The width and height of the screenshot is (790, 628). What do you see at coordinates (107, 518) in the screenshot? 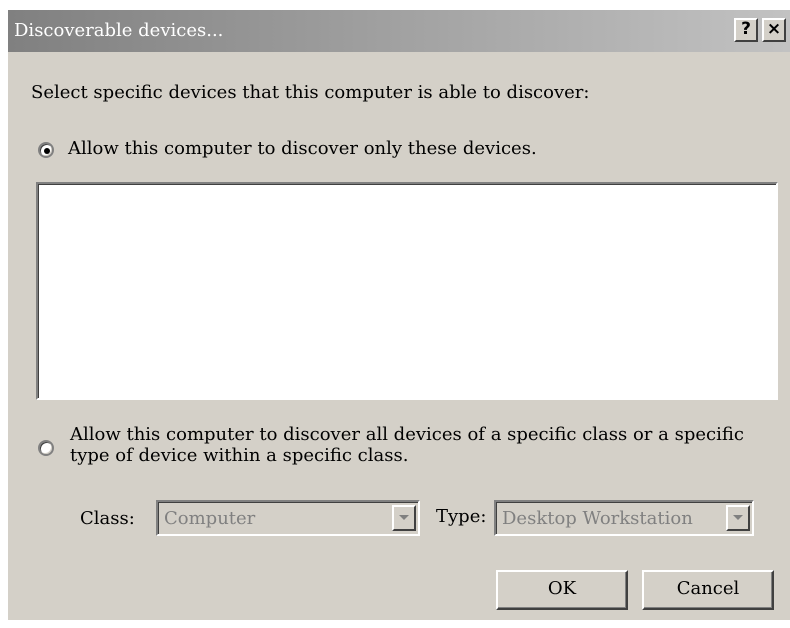
I see `class-label: Class:` at bounding box center [107, 518].